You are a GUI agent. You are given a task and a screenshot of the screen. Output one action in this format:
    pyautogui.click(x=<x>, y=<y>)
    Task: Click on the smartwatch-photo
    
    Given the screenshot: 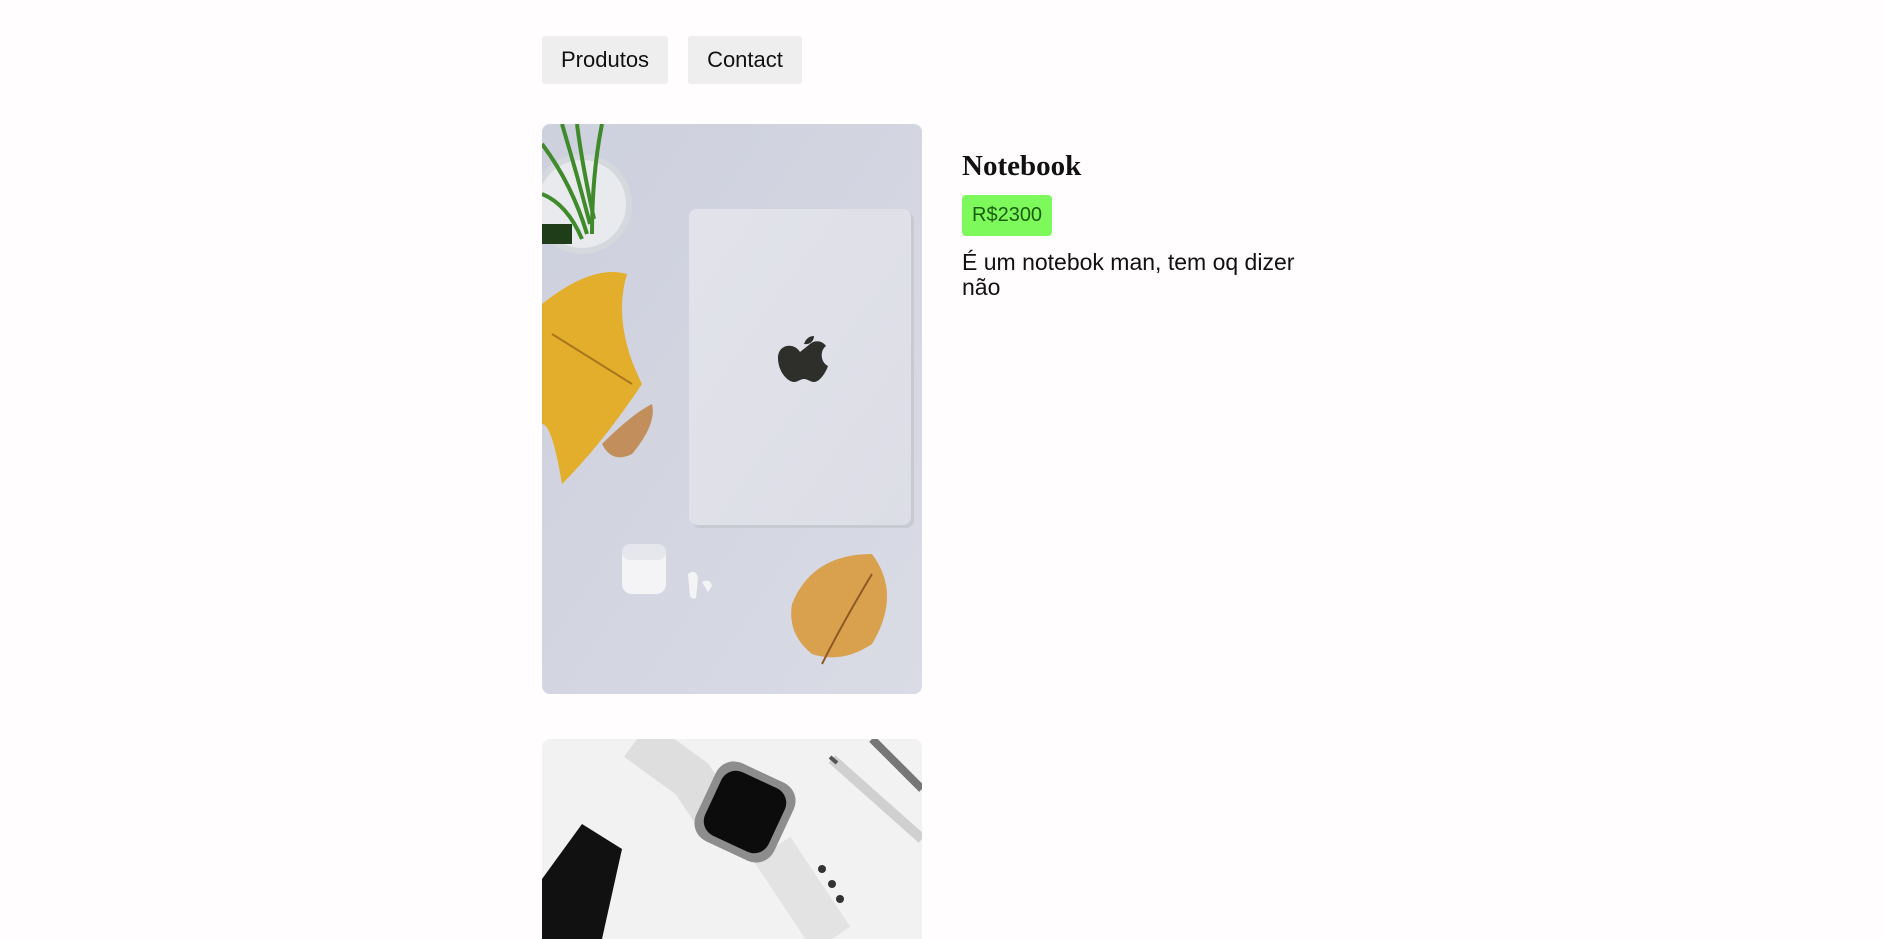 What is the action you would take?
    pyautogui.click(x=732, y=839)
    